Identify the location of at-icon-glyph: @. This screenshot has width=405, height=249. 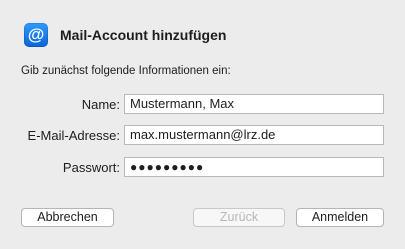
(36, 34).